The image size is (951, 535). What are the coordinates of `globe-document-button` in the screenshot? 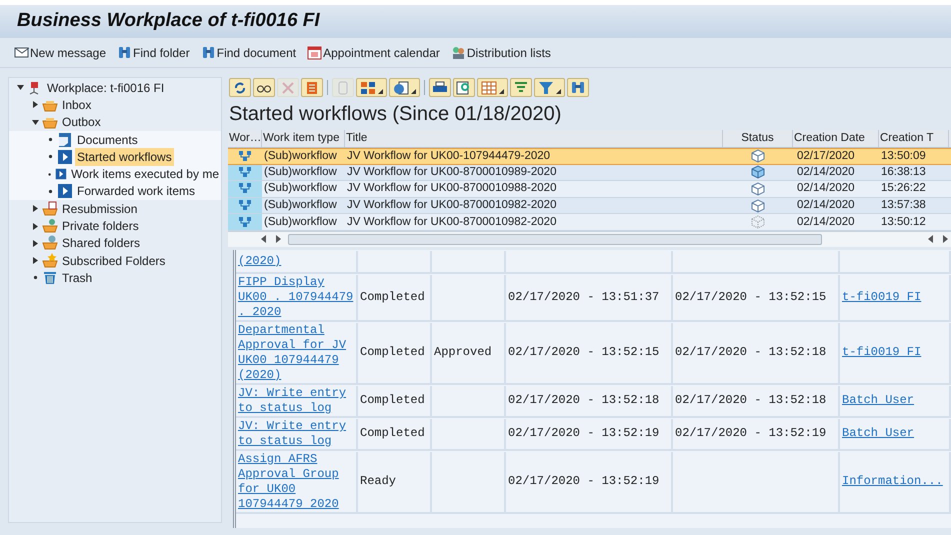 It's located at (404, 87).